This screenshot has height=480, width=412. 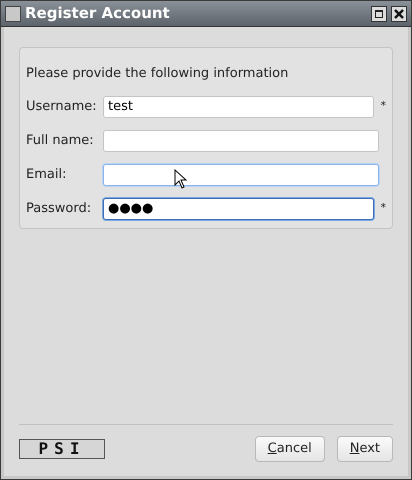 What do you see at coordinates (62, 449) in the screenshot?
I see `logo: PSI` at bounding box center [62, 449].